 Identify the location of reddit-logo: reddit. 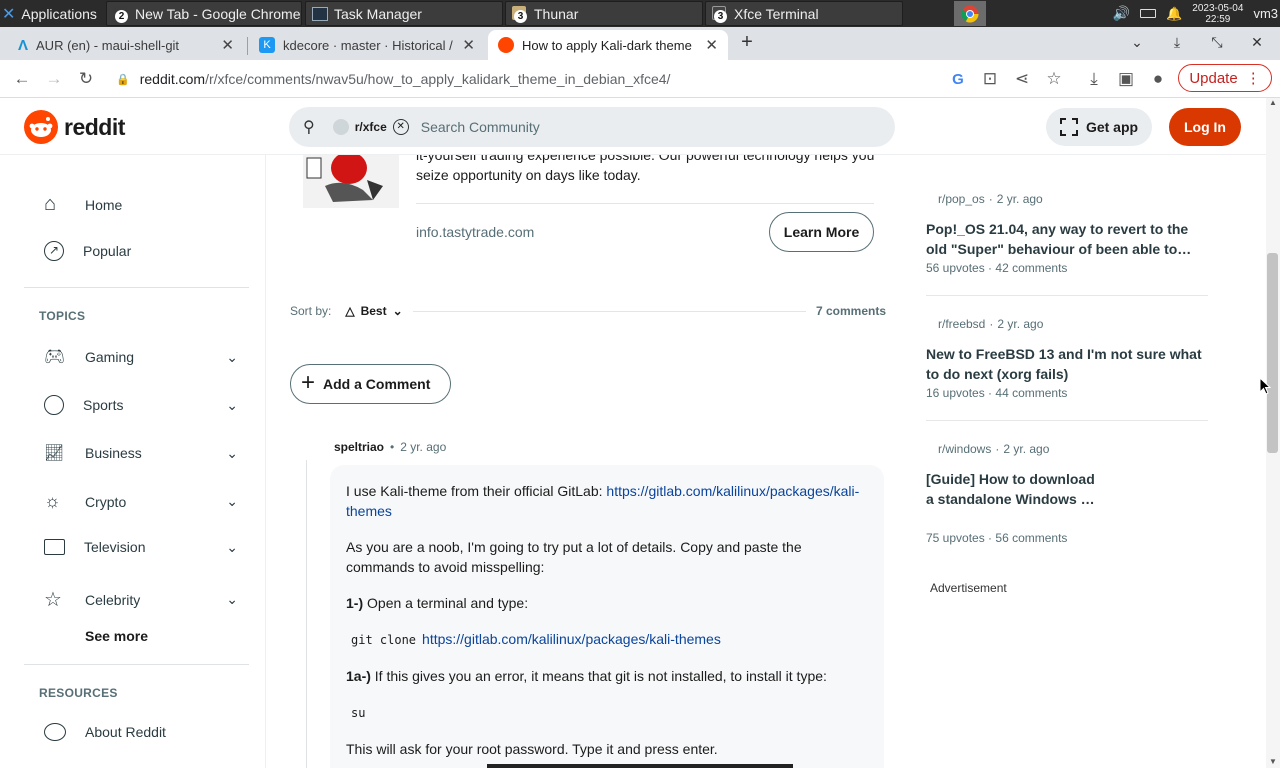
(74, 127).